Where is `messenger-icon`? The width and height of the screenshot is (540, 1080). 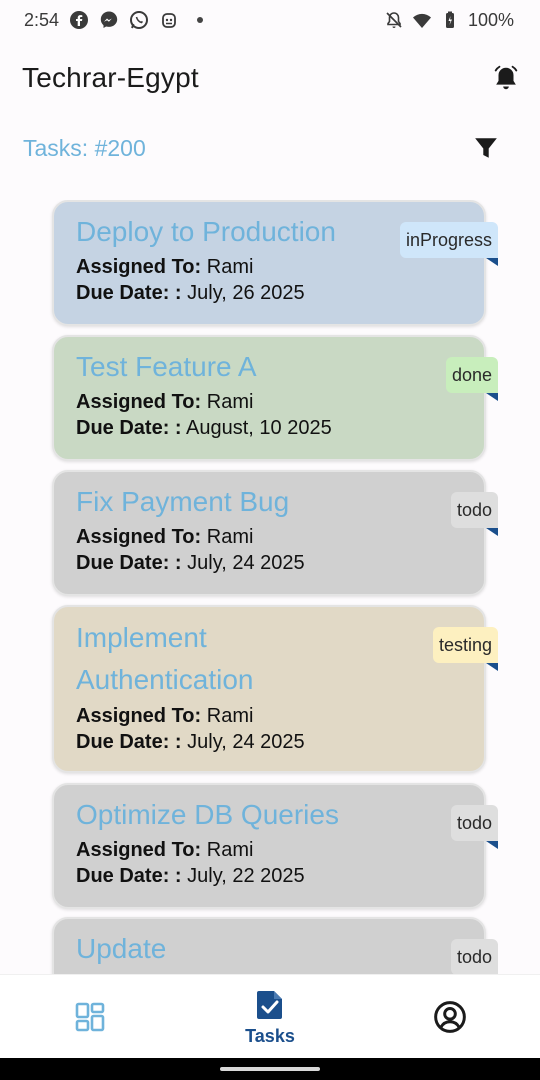 messenger-icon is located at coordinates (109, 20).